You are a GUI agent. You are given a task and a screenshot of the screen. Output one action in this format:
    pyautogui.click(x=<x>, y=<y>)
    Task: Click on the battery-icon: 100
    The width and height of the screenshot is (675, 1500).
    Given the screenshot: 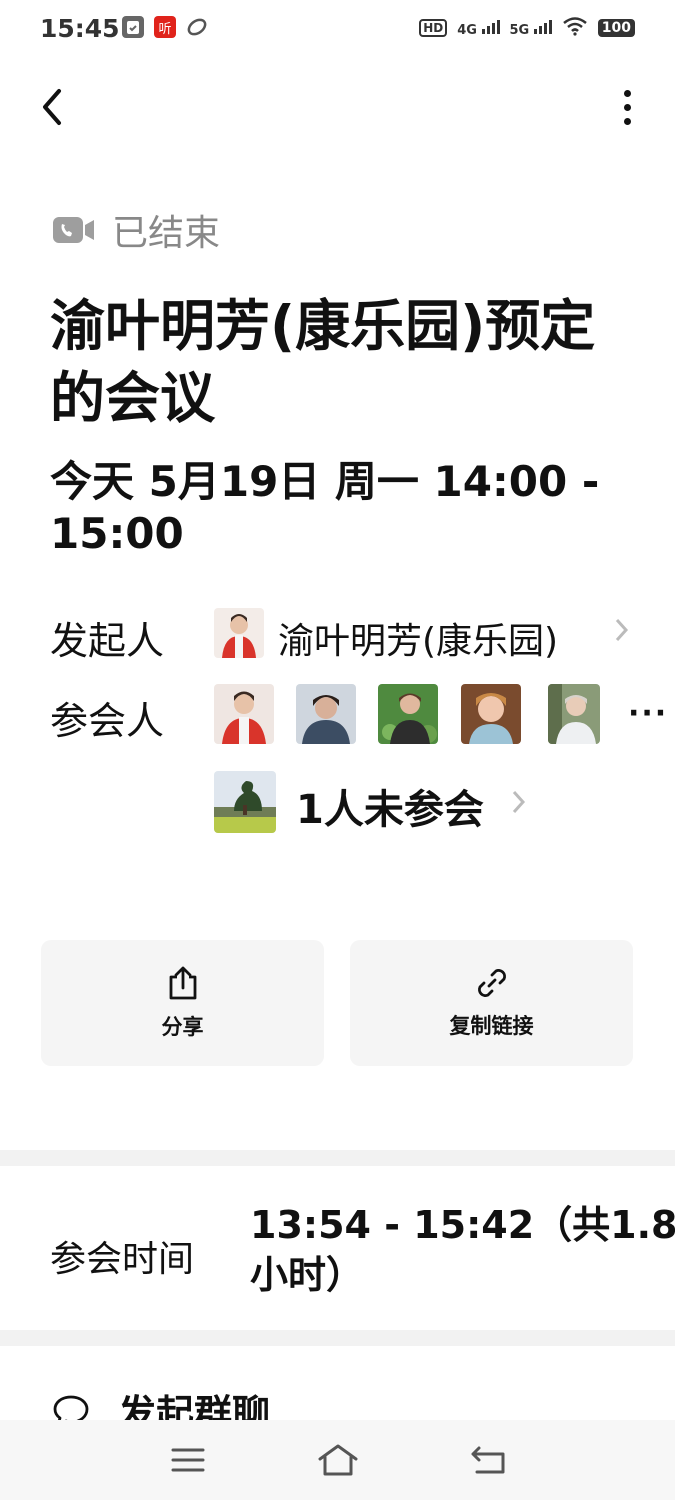 What is the action you would take?
    pyautogui.click(x=616, y=28)
    